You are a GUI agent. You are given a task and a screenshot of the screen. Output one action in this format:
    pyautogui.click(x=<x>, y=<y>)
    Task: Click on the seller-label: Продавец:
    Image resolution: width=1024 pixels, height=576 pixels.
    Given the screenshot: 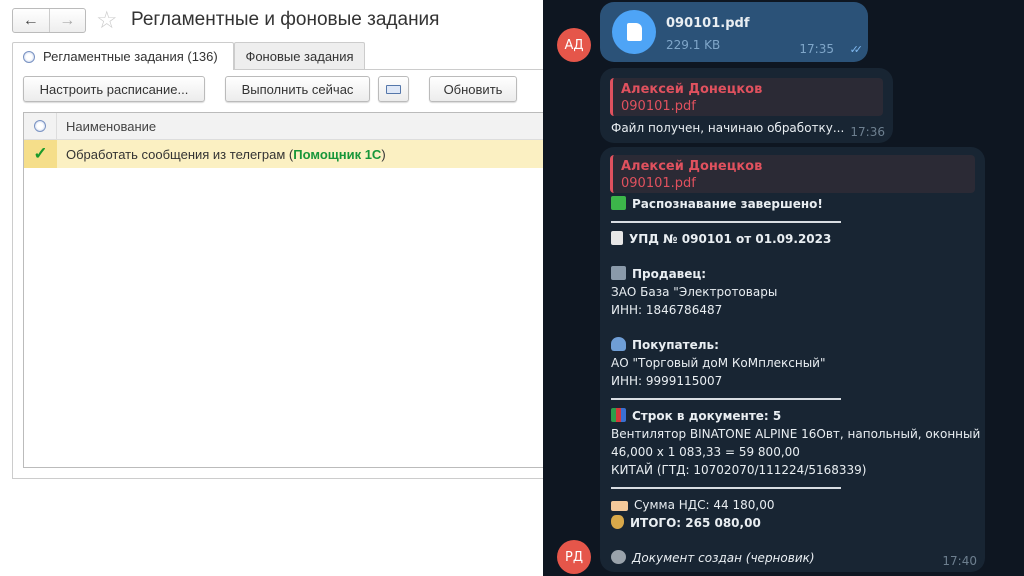 What is the action you would take?
    pyautogui.click(x=669, y=274)
    